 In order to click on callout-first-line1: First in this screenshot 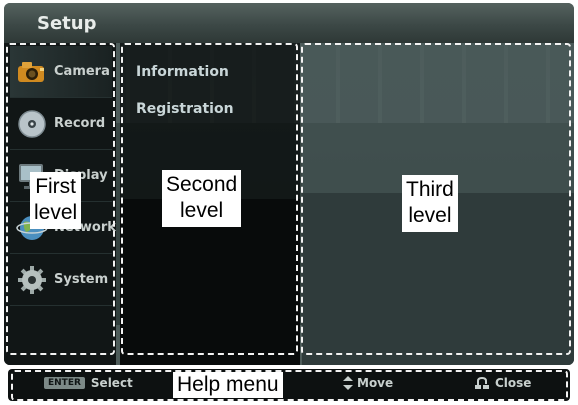, I will do `click(56, 186)`.